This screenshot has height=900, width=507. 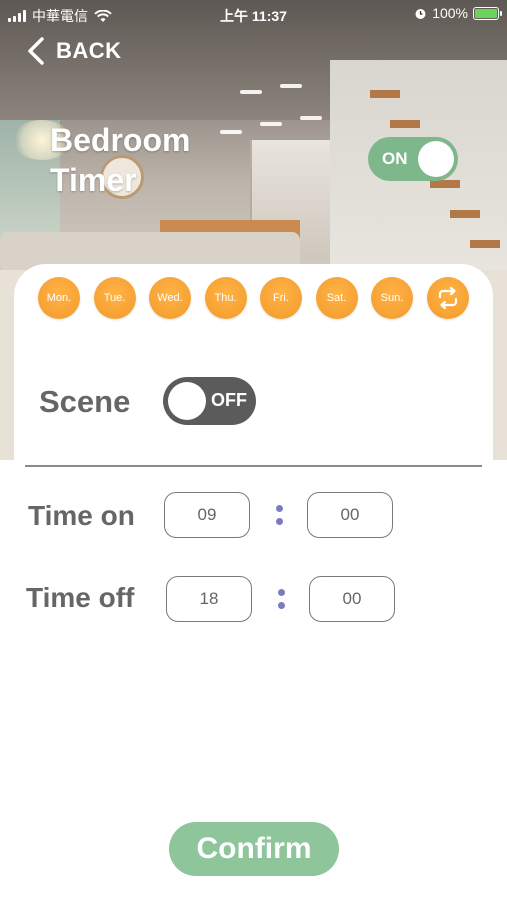 I want to click on status-bar: 中華電信 上午 11:37 100%, so click(x=253, y=14).